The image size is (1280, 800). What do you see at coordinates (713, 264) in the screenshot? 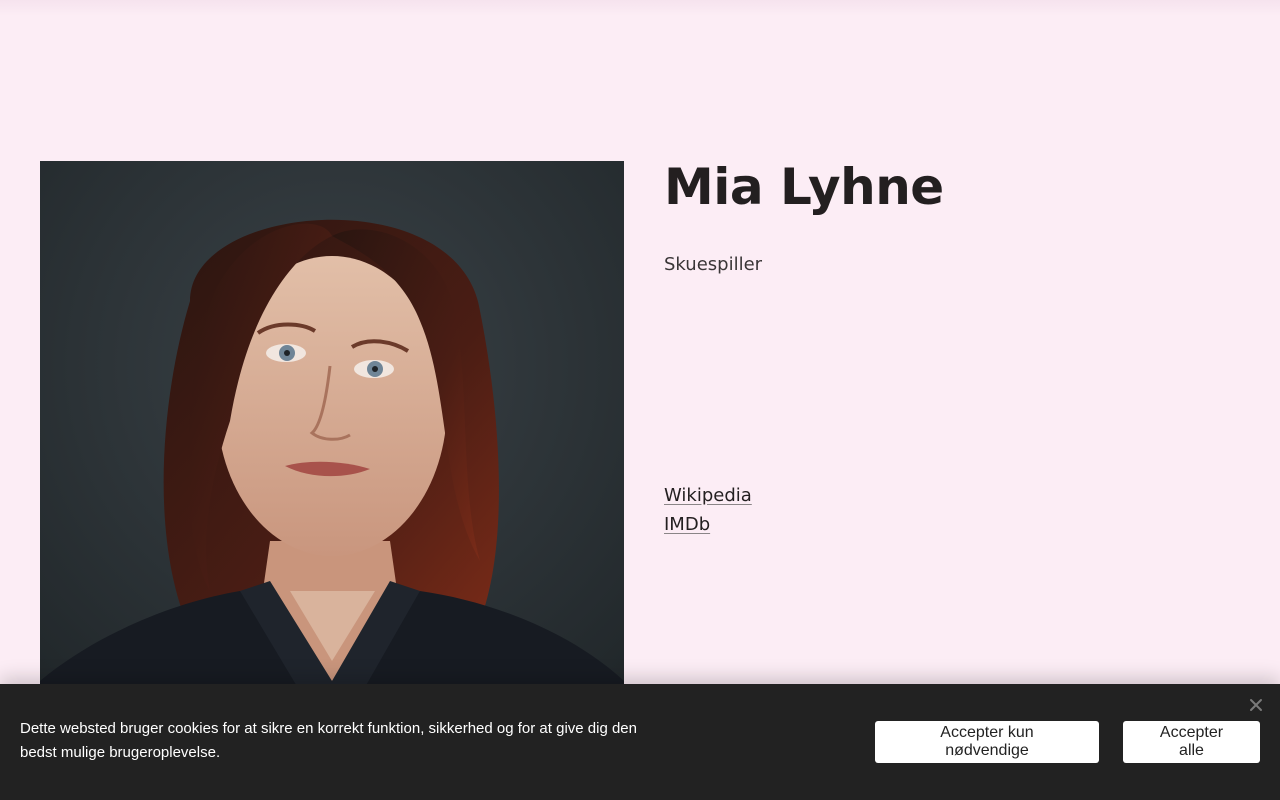
I see `person-role: Skuespiller` at bounding box center [713, 264].